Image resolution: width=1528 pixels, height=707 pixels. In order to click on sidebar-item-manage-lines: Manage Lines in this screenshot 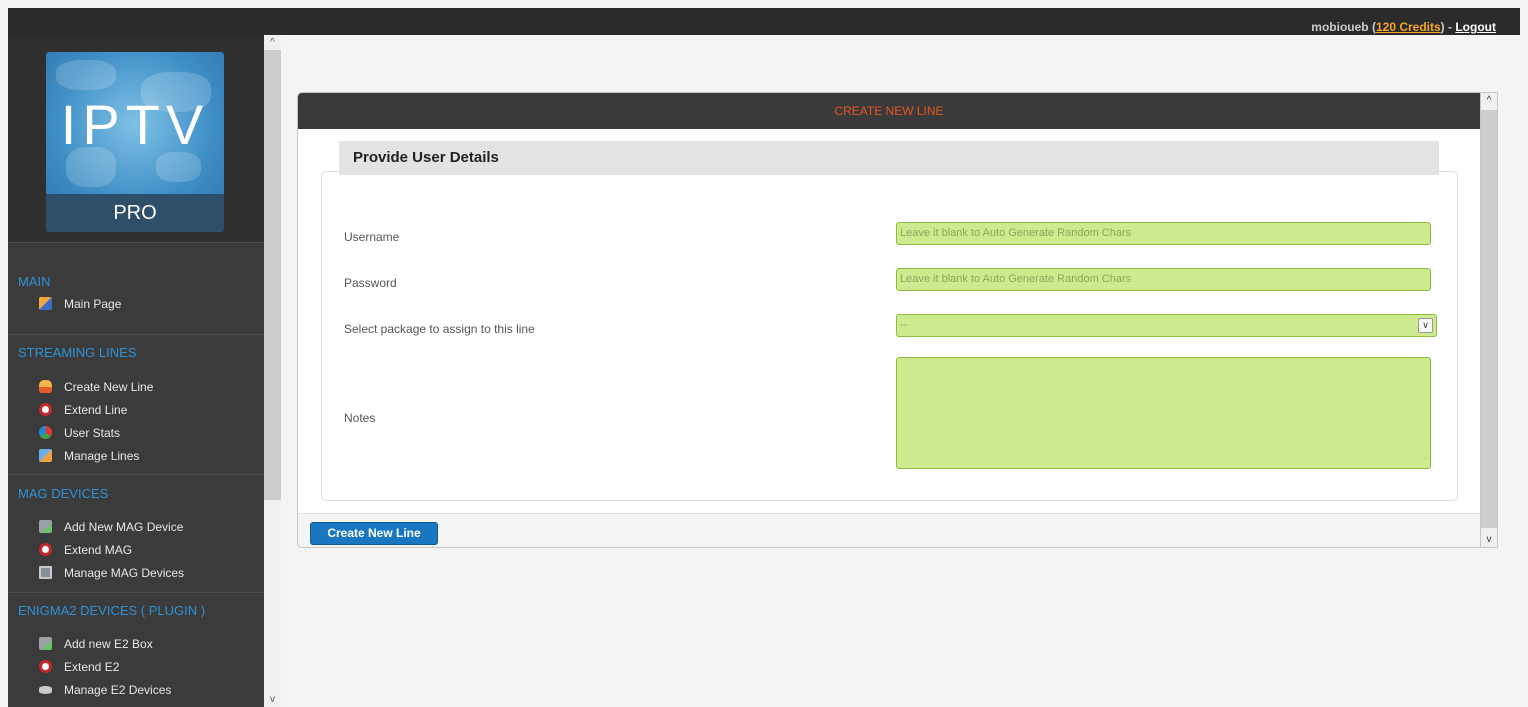, I will do `click(136, 455)`.